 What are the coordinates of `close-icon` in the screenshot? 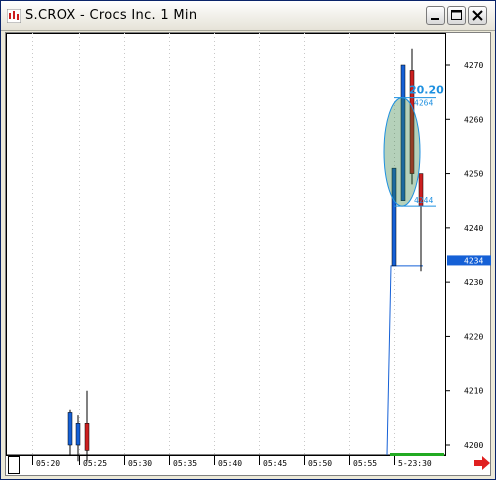 It's located at (477, 15).